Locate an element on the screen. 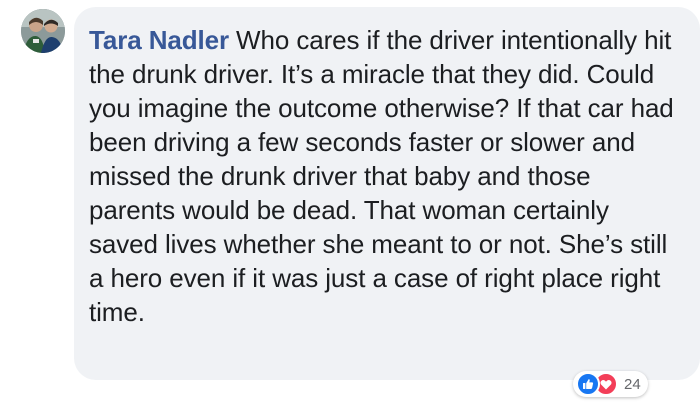 The height and width of the screenshot is (407, 700). reactions-summary: 24 is located at coordinates (610, 384).